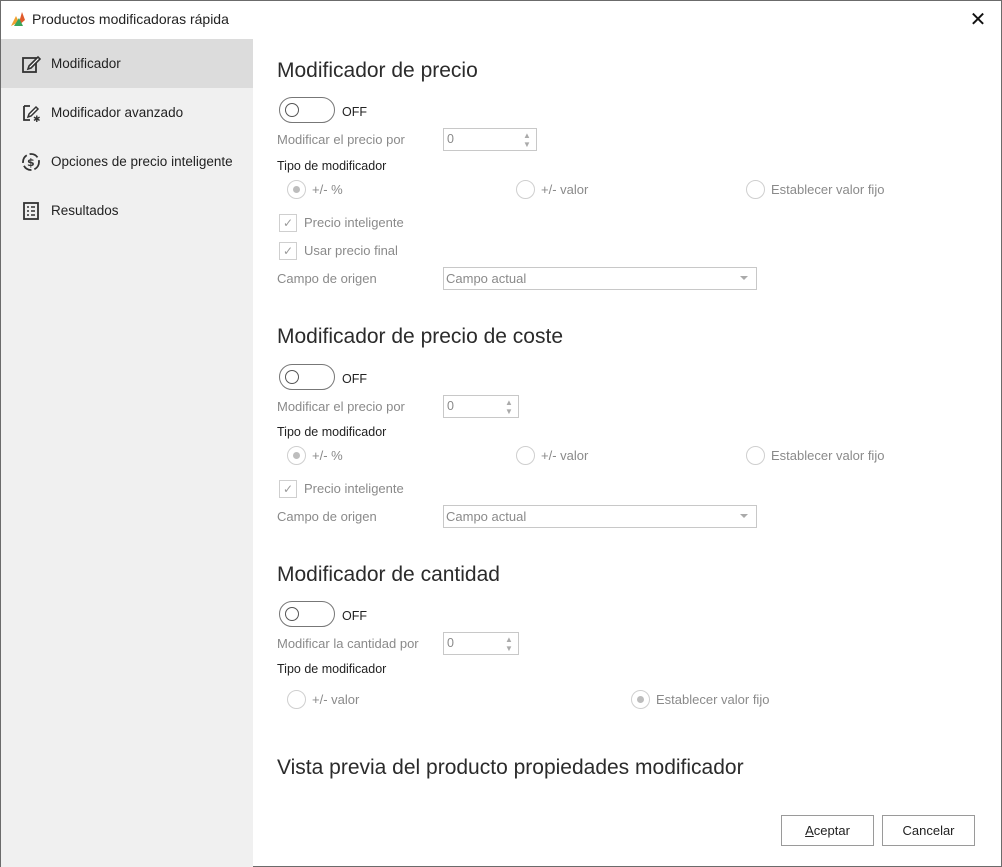 This screenshot has width=1002, height=867. Describe the element at coordinates (31, 211) in the screenshot. I see `results-icon` at that location.